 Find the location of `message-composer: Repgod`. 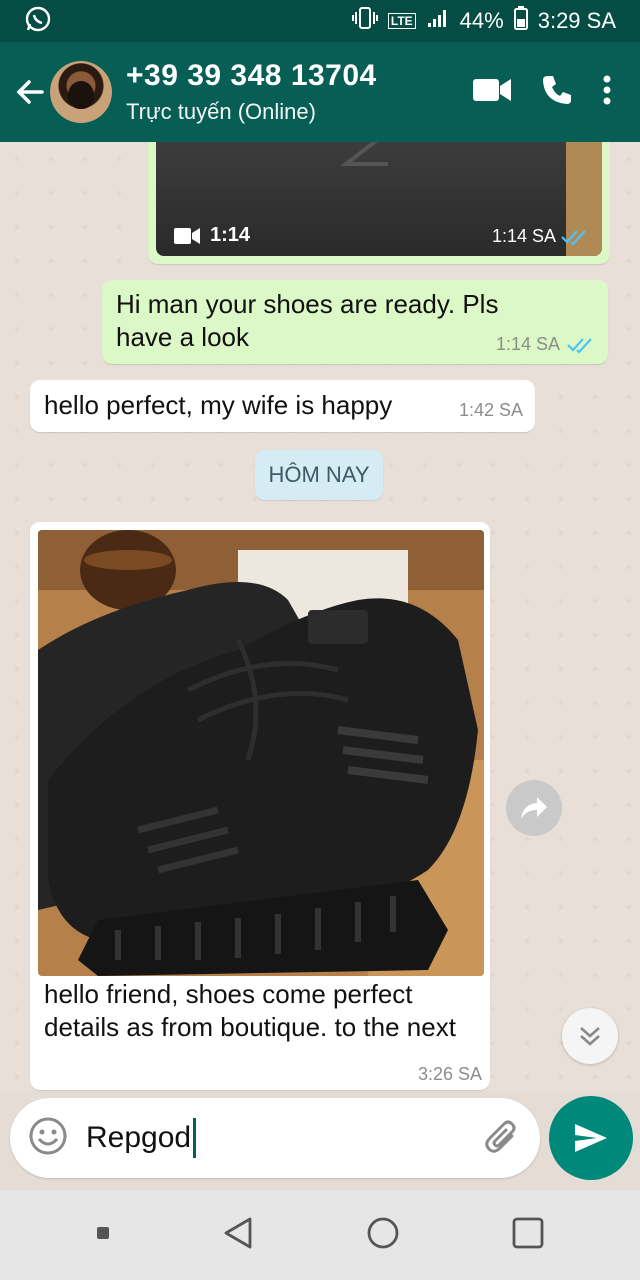

message-composer: Repgod is located at coordinates (275, 1138).